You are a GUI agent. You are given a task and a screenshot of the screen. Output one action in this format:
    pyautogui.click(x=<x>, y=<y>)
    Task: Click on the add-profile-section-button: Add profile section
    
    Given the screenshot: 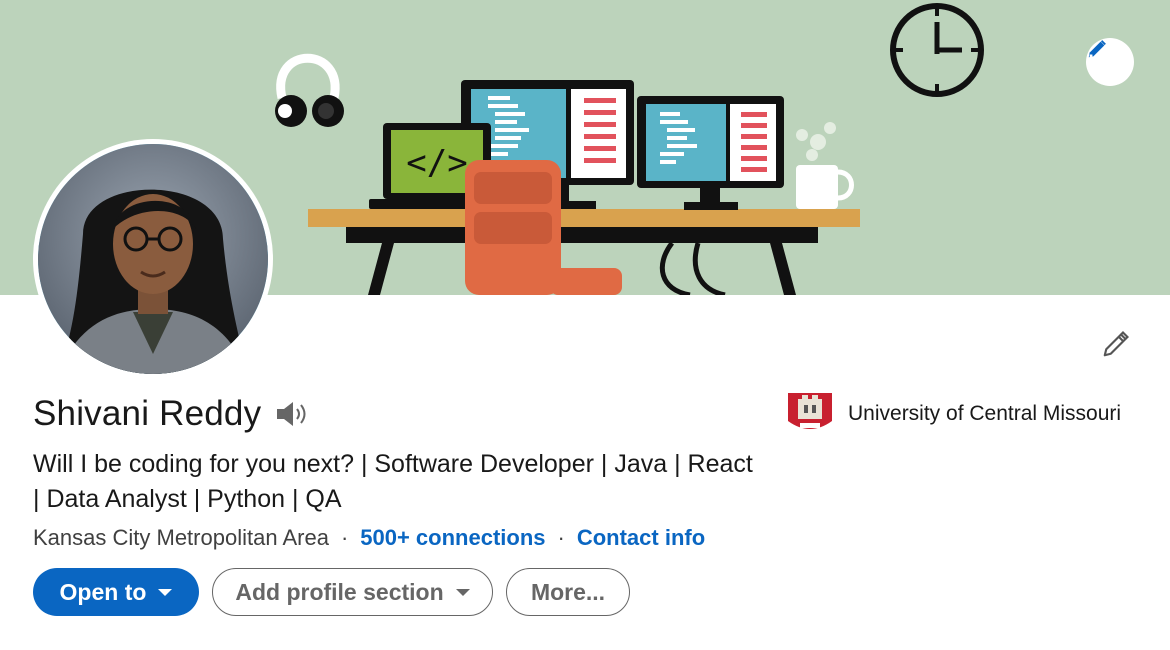 What is the action you would take?
    pyautogui.click(x=352, y=592)
    